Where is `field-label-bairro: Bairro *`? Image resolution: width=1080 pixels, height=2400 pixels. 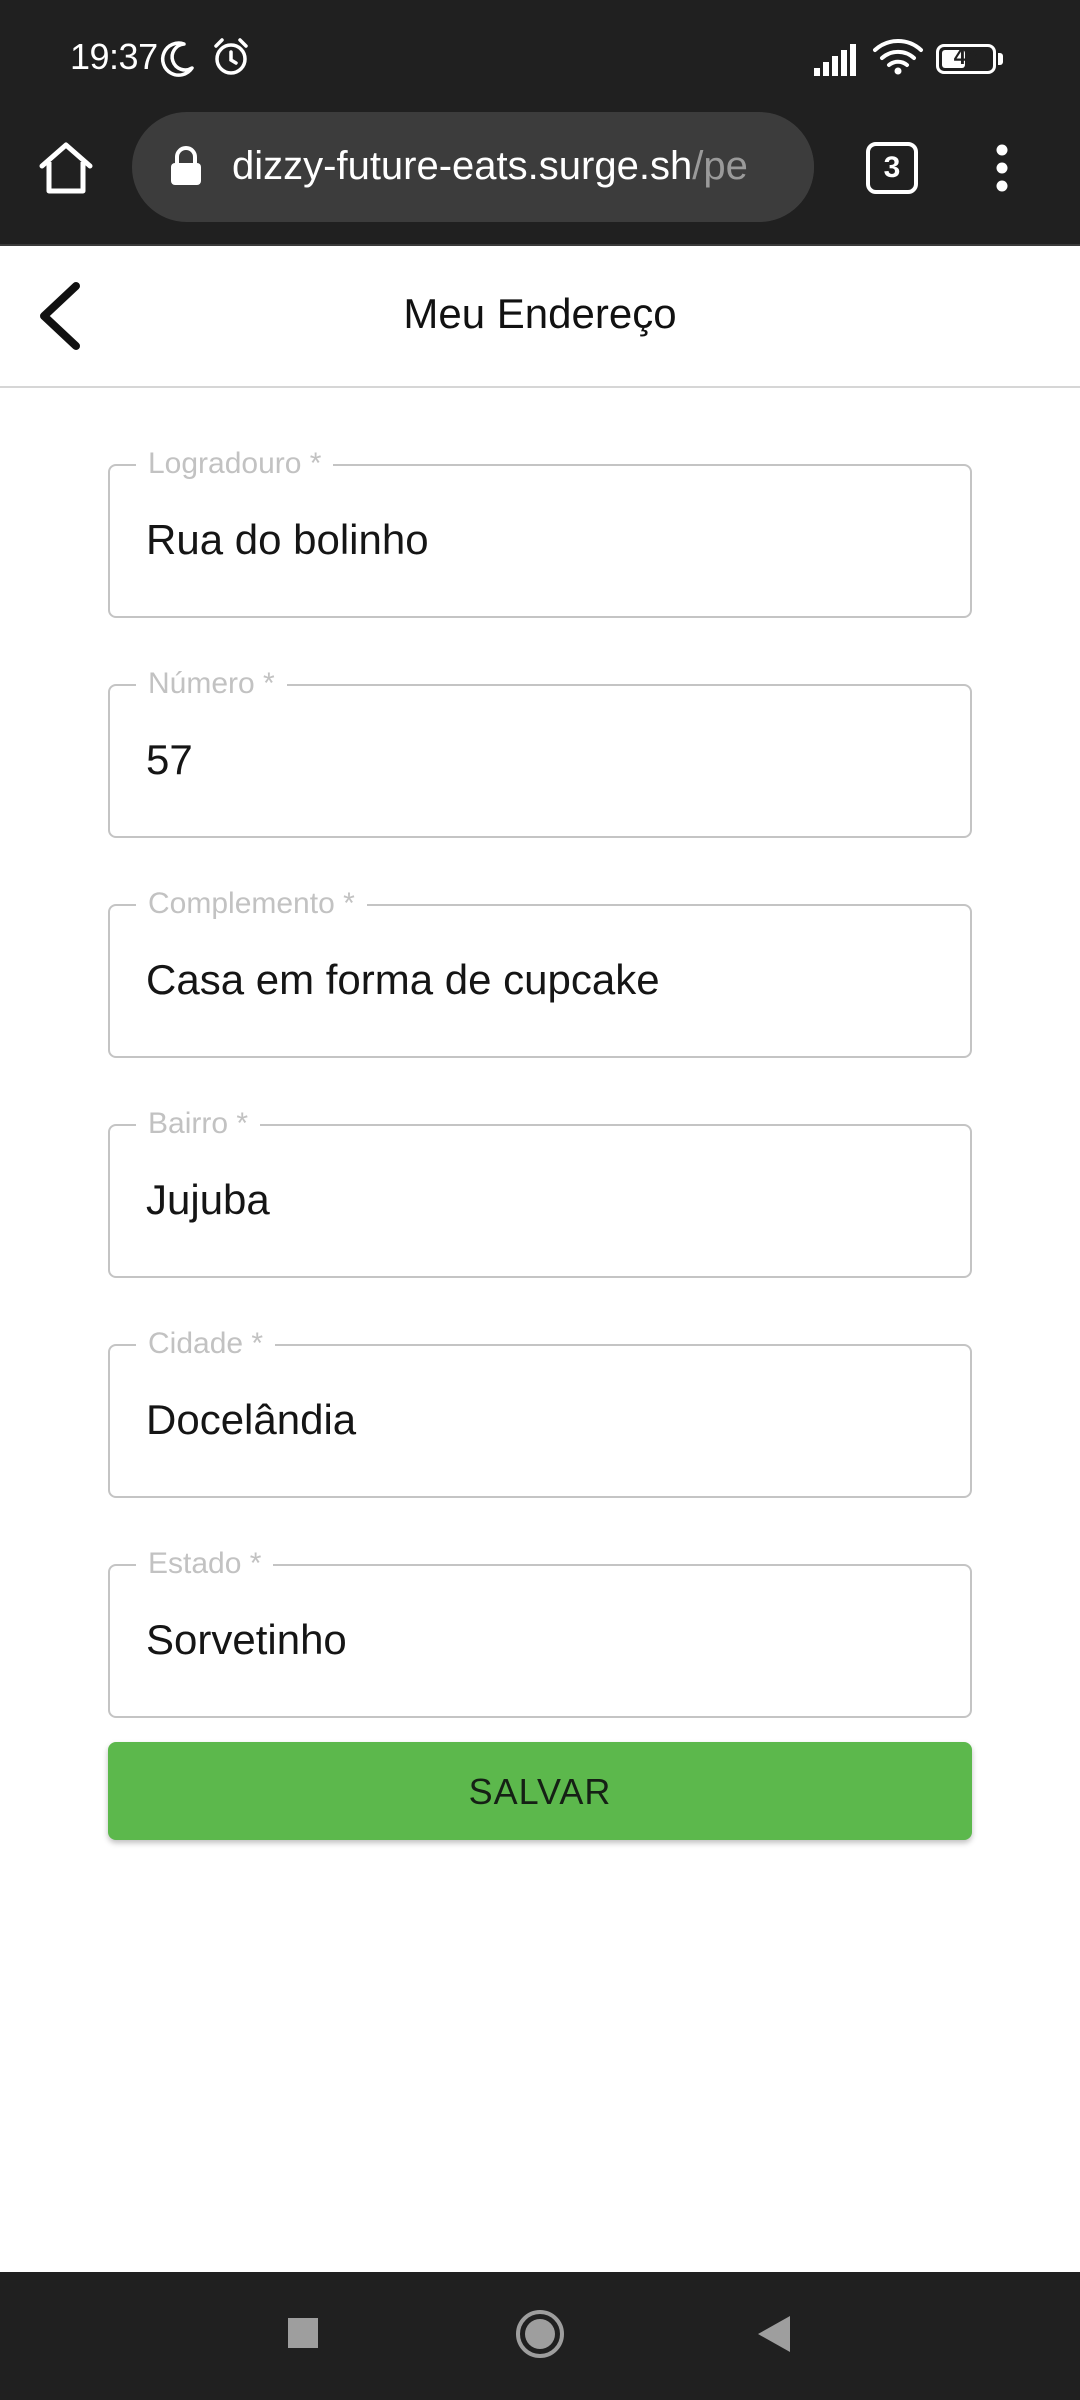
field-label-bairro: Bairro * is located at coordinates (198, 1124).